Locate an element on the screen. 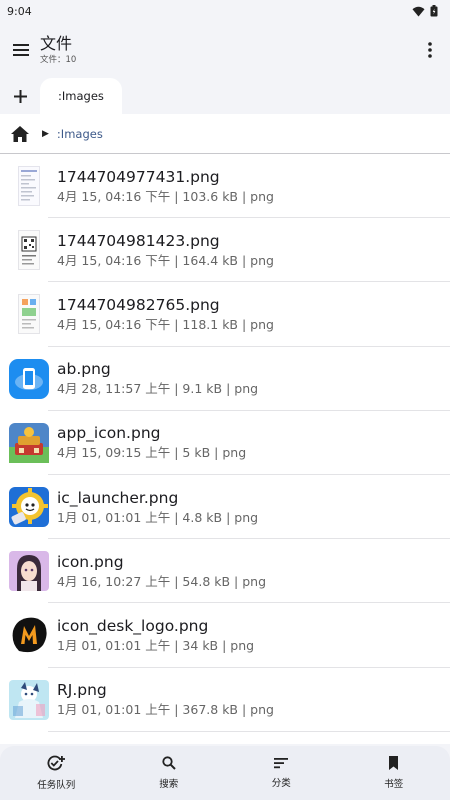 The image size is (450, 800). more-vert-icon is located at coordinates (430, 50).